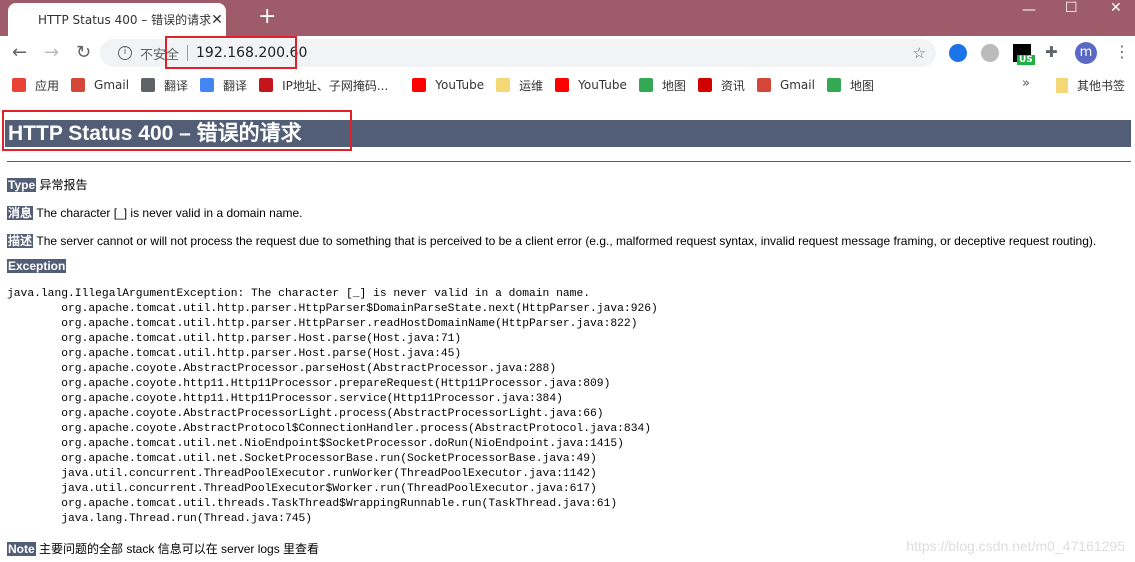 The height and width of the screenshot is (562, 1135). I want to click on close-window-button: ✕, so click(1116, 8).